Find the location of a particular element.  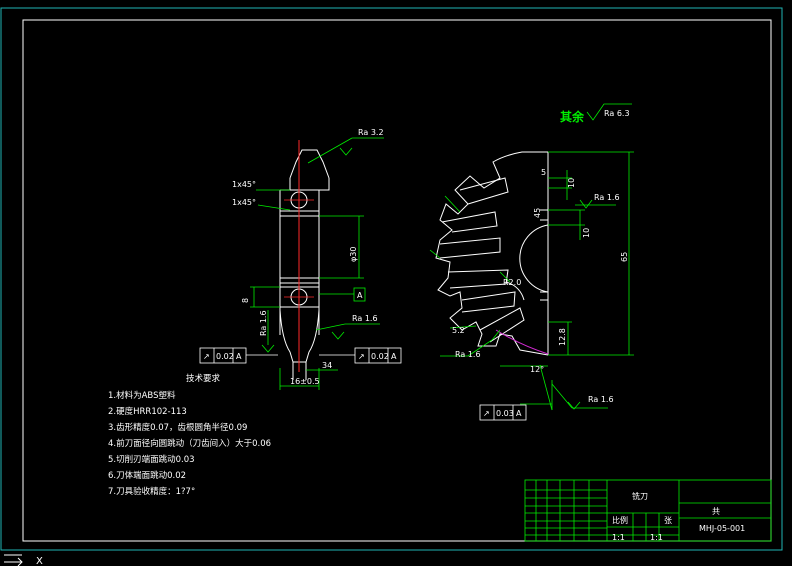

dim-5-label: 5 is located at coordinates (543, 172).